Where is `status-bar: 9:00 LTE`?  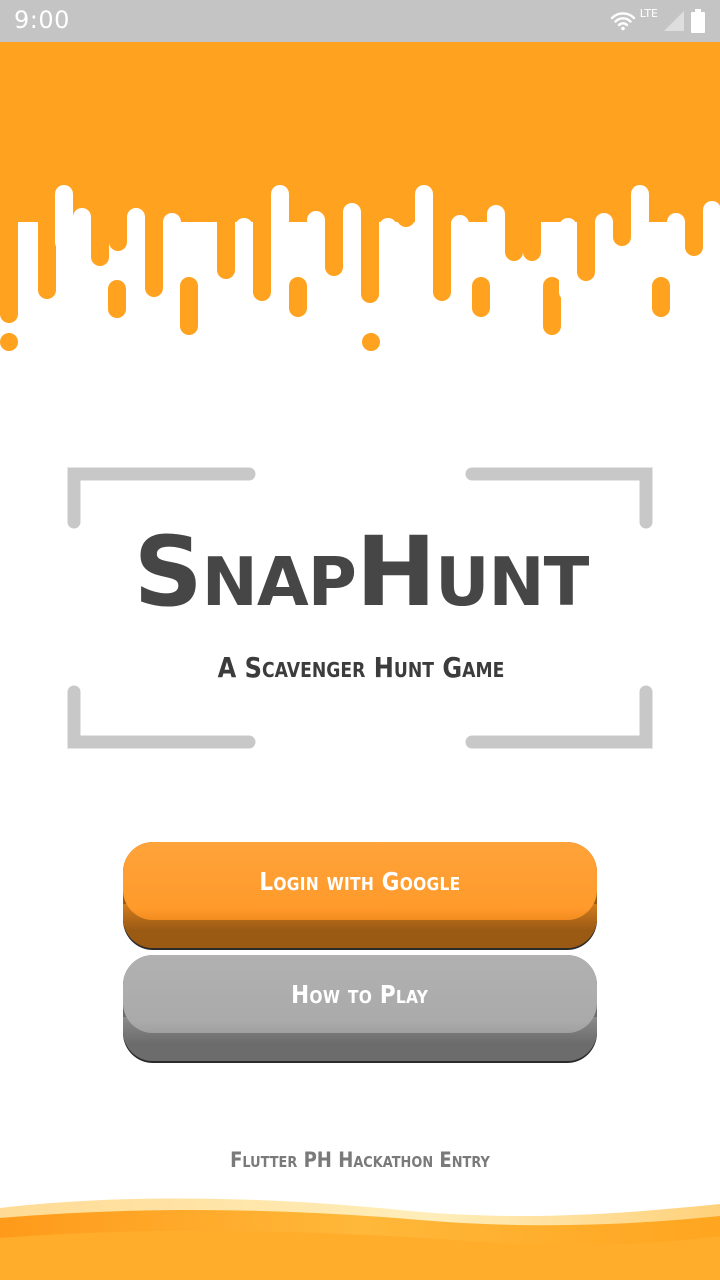
status-bar: 9:00 LTE is located at coordinates (360, 21).